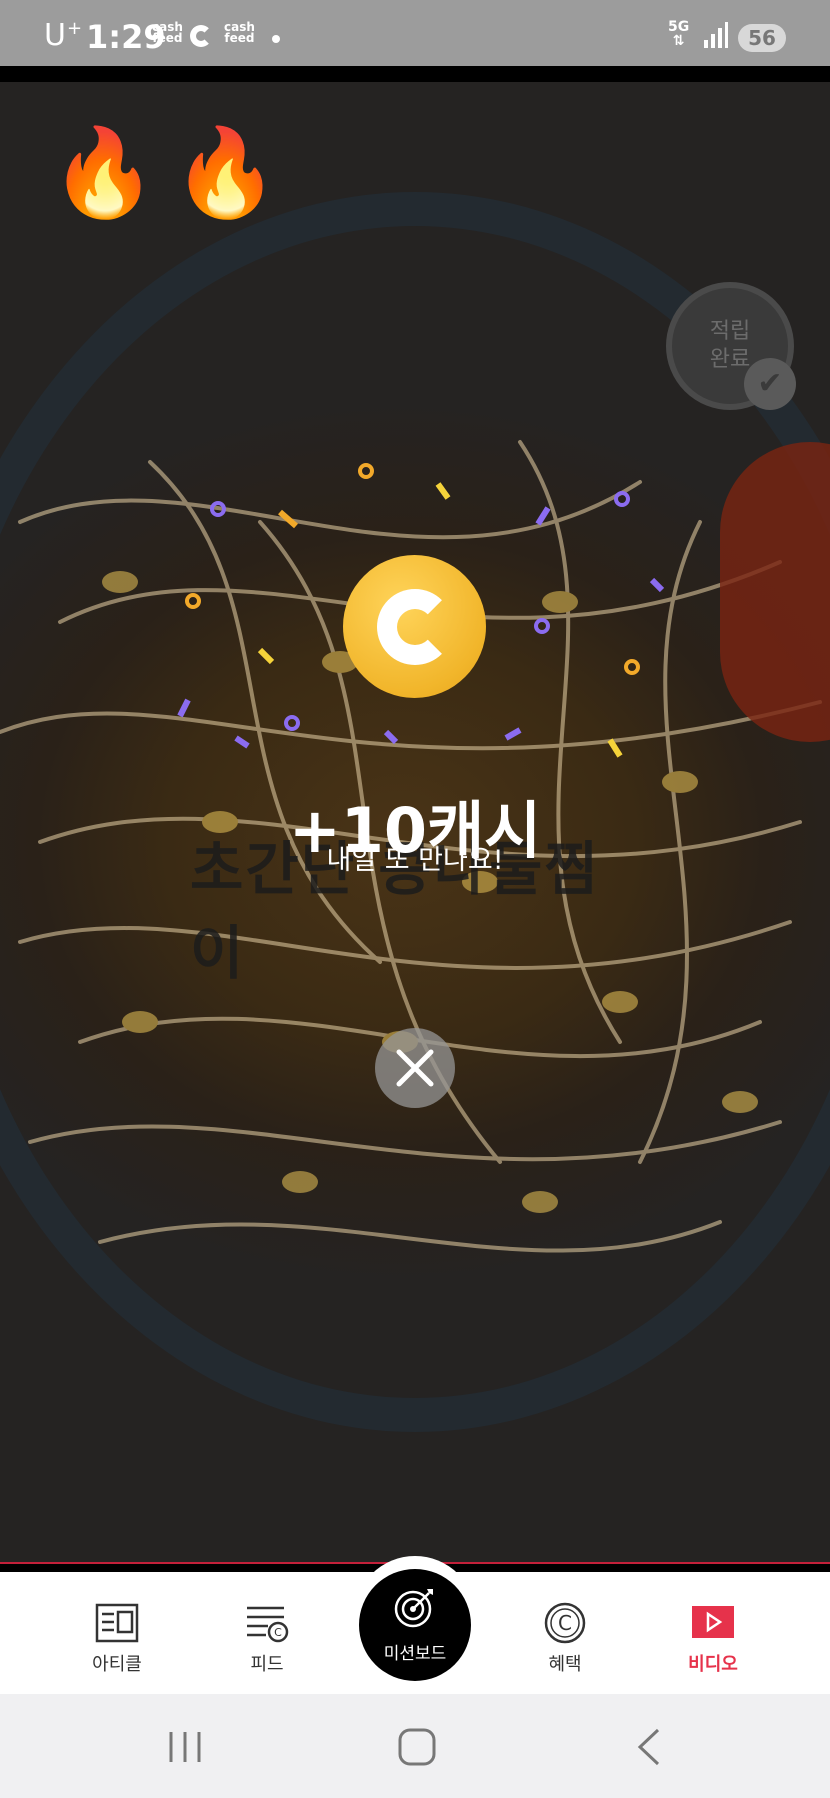 Image resolution: width=830 pixels, height=1798 pixels. What do you see at coordinates (565, 1664) in the screenshot?
I see `tab-label: 혜택` at bounding box center [565, 1664].